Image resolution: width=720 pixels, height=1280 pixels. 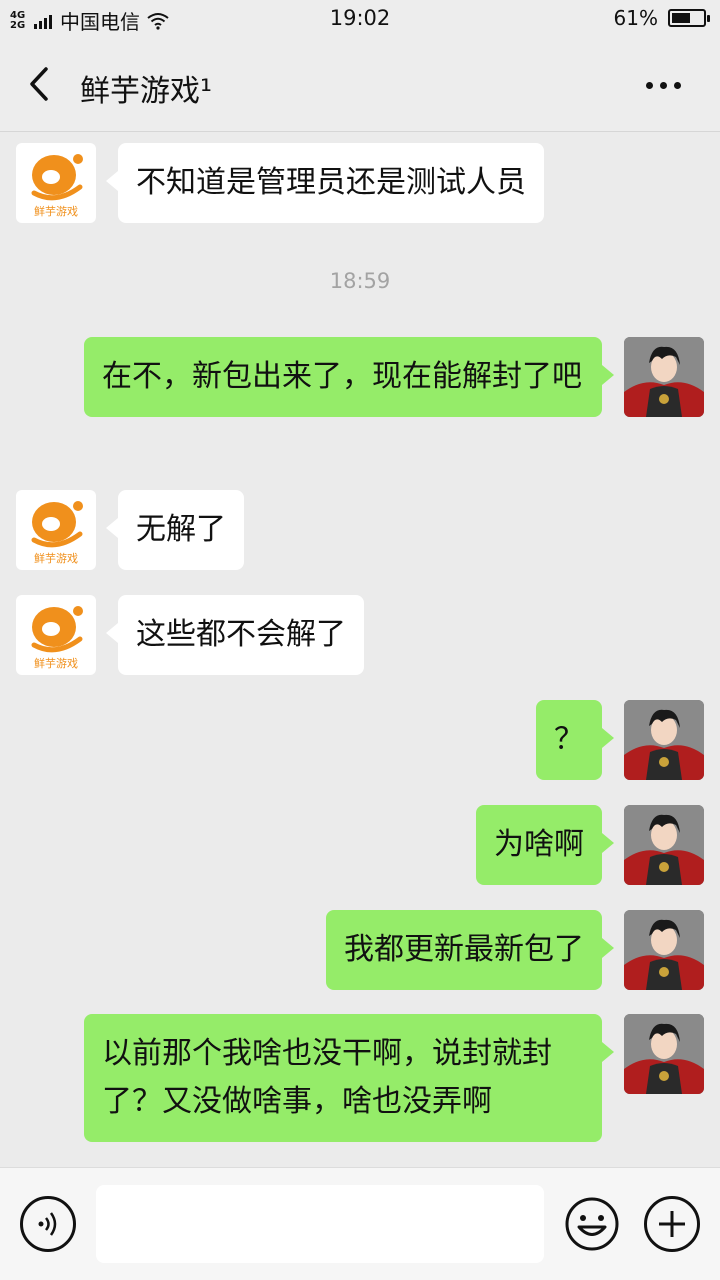 I want to click on battery-icon, so click(x=689, y=18).